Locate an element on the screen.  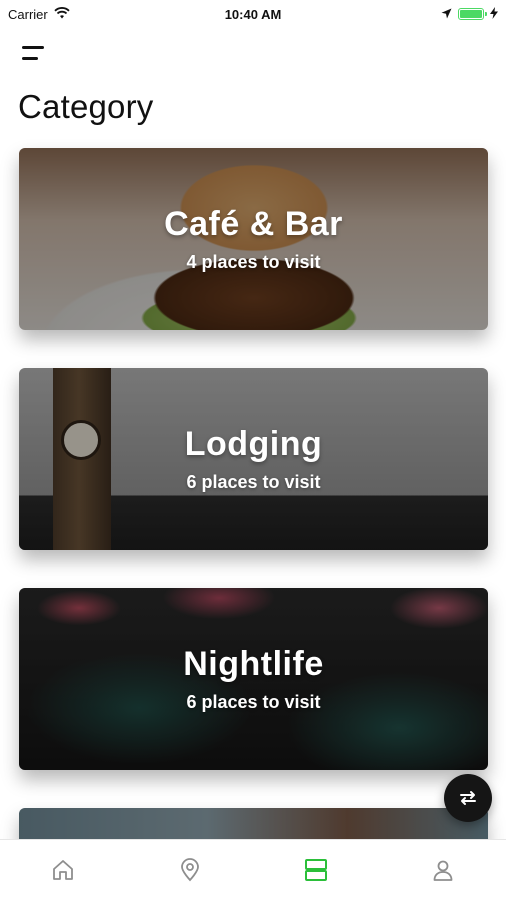
status-bar: Carrier 10:40 AM is located at coordinates (253, 14).